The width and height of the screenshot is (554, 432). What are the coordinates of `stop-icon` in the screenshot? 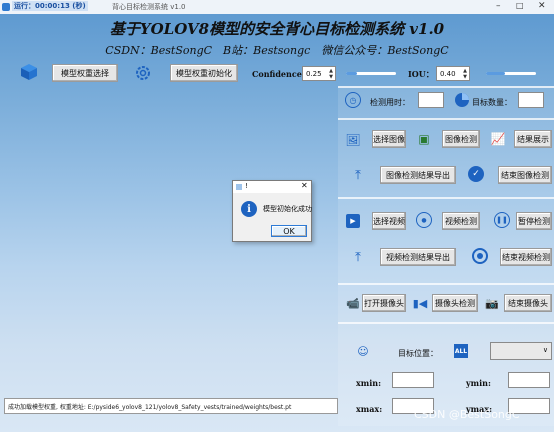 It's located at (480, 256).